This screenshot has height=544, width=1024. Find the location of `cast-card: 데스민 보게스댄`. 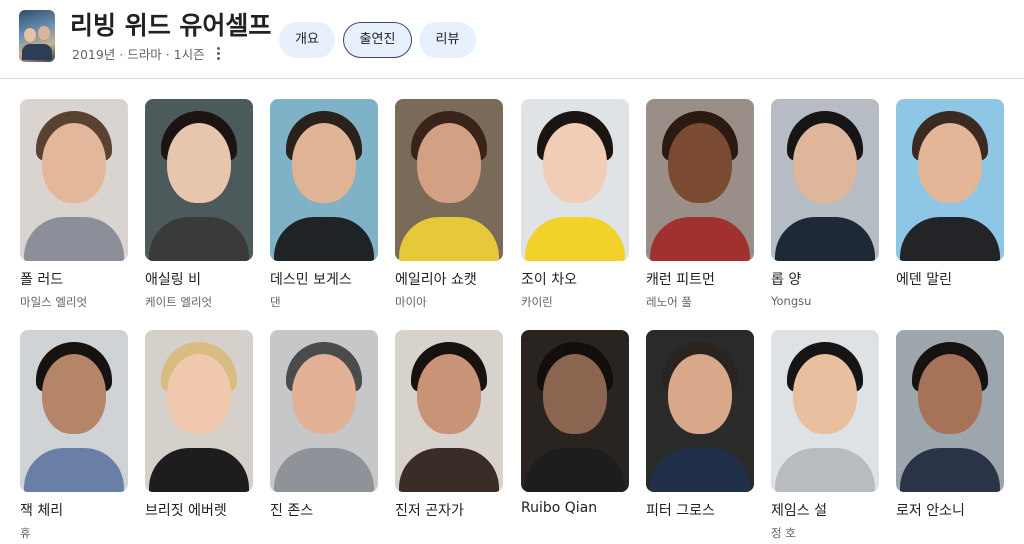

cast-card: 데스민 보게스댄 is located at coordinates (324, 204).